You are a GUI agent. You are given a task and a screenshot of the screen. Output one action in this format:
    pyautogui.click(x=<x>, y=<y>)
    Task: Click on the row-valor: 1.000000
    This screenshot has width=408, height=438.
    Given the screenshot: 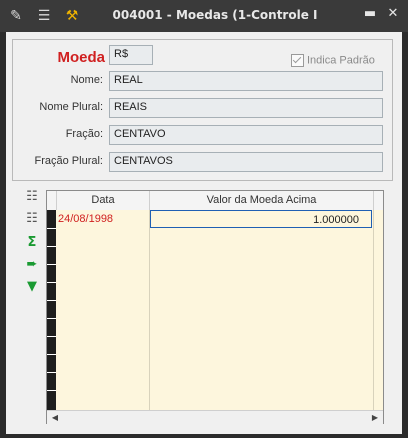 What is the action you would take?
    pyautogui.click(x=261, y=219)
    